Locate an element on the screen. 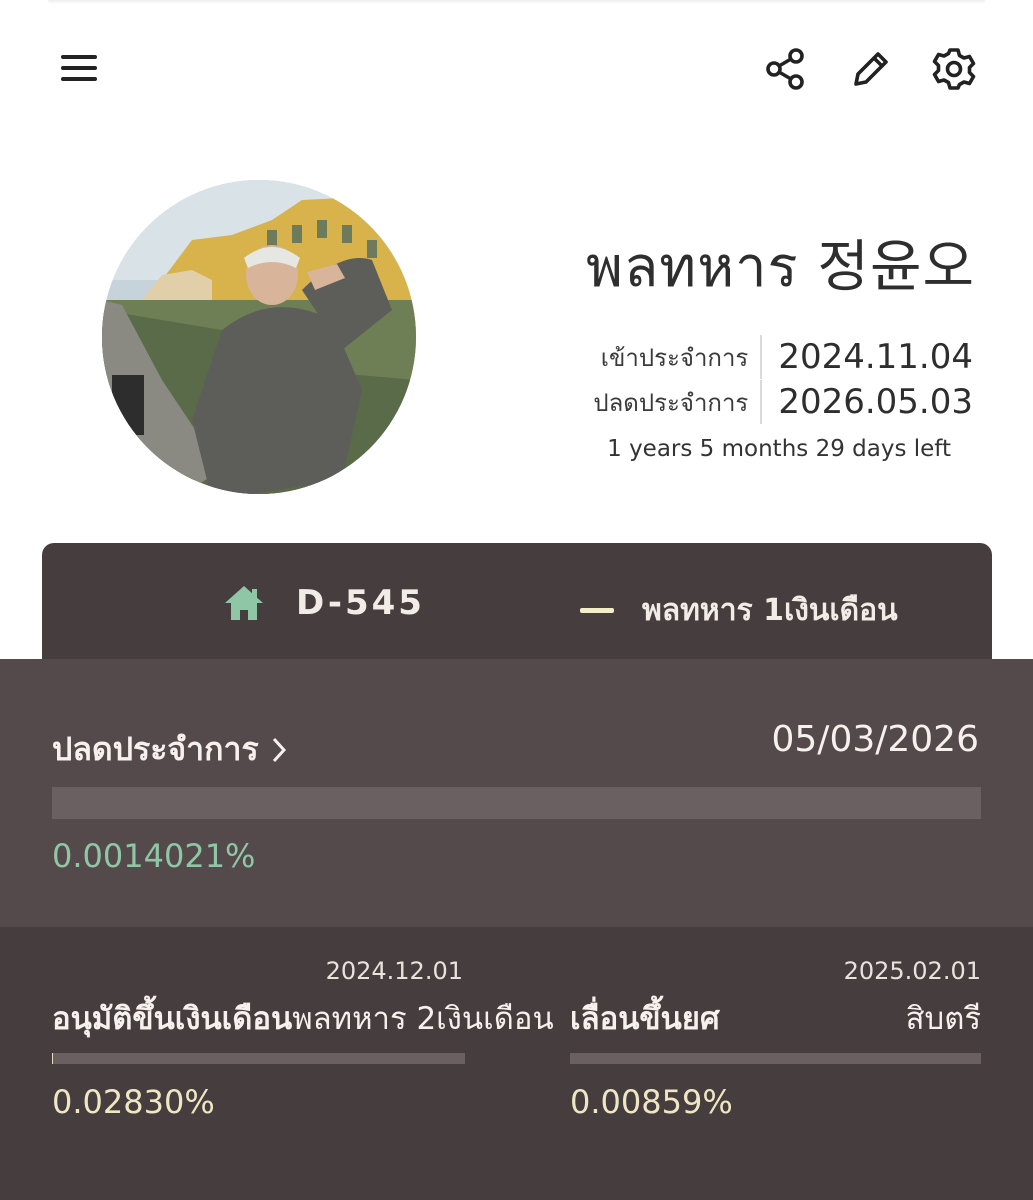 This screenshot has width=1033, height=1200. discharge-link: ปลดประจำการ is located at coordinates (170, 749).